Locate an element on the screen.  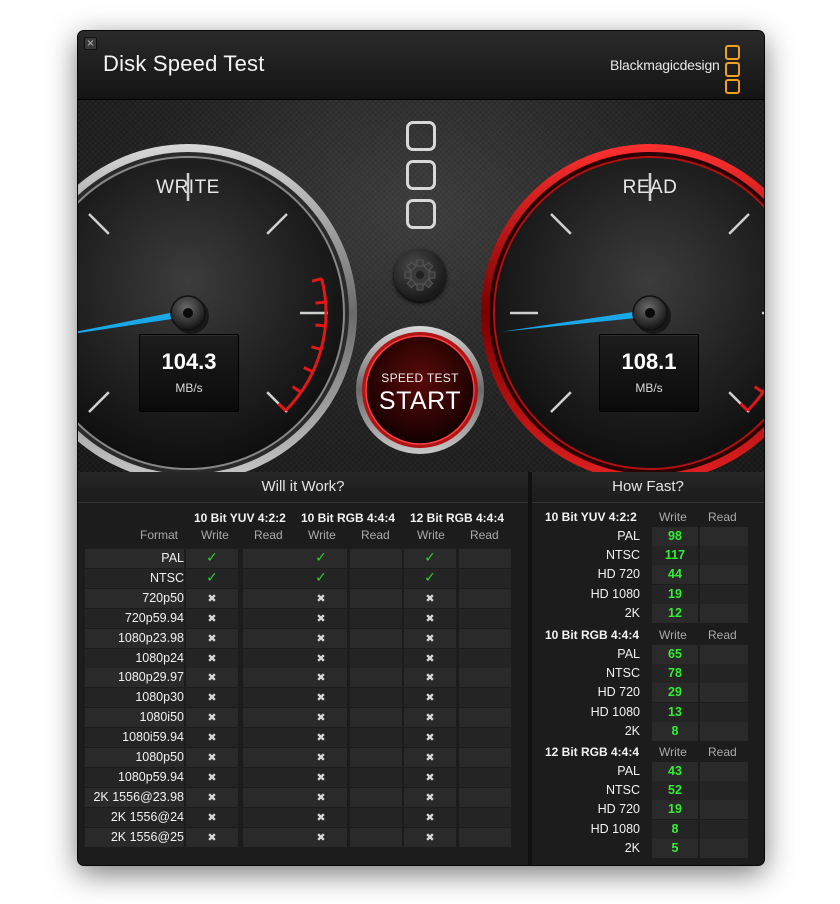
format-label: 1080i59.94 is located at coordinates (153, 737).